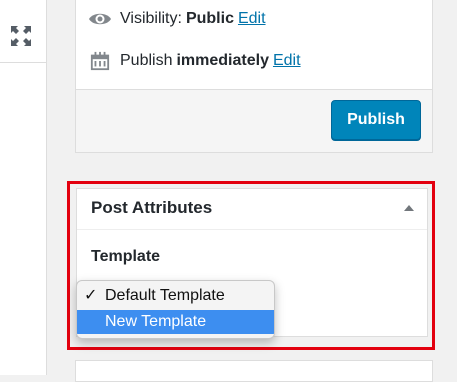 The image size is (457, 382). I want to click on publish-schedule-row: Publish immediately Edit, so click(194, 61).